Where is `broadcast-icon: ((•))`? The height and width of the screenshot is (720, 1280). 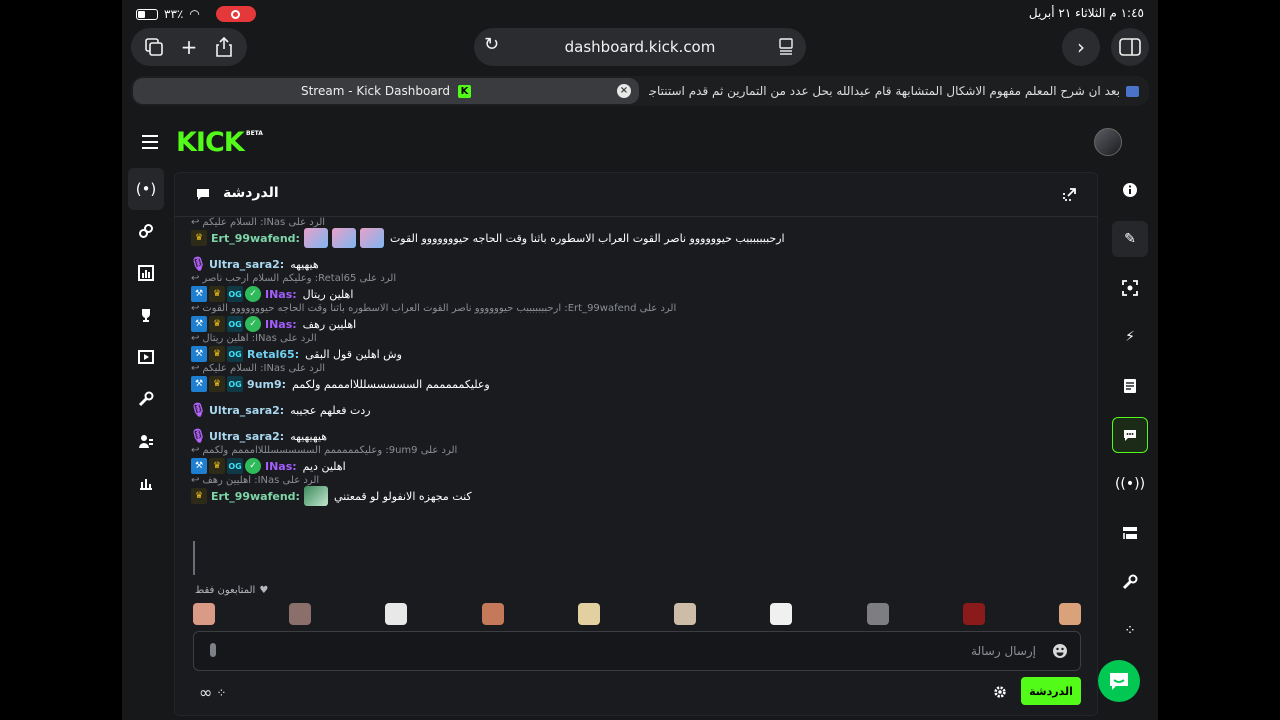
broadcast-icon: ((•)) is located at coordinates (1130, 484).